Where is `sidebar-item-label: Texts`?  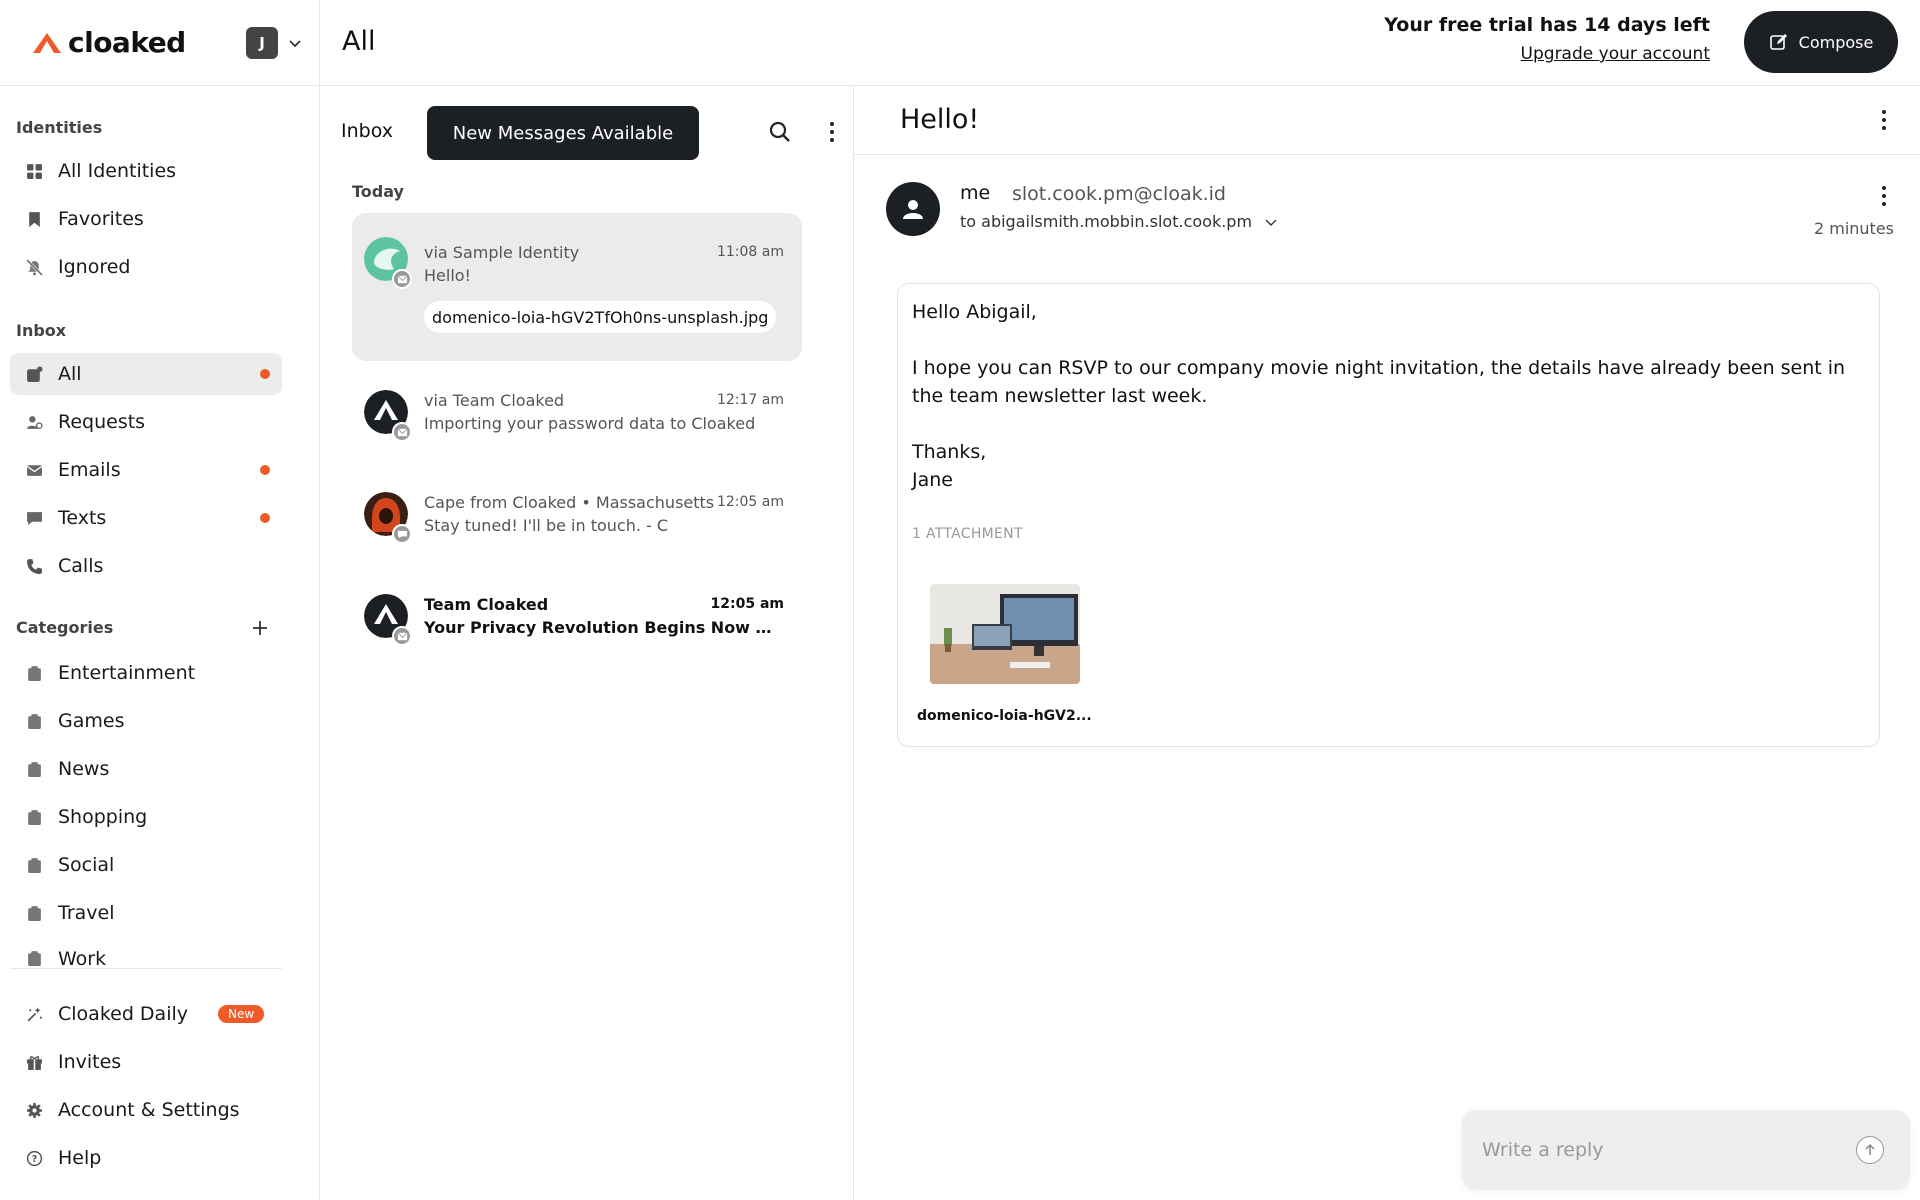
sidebar-item-label: Texts is located at coordinates (82, 518).